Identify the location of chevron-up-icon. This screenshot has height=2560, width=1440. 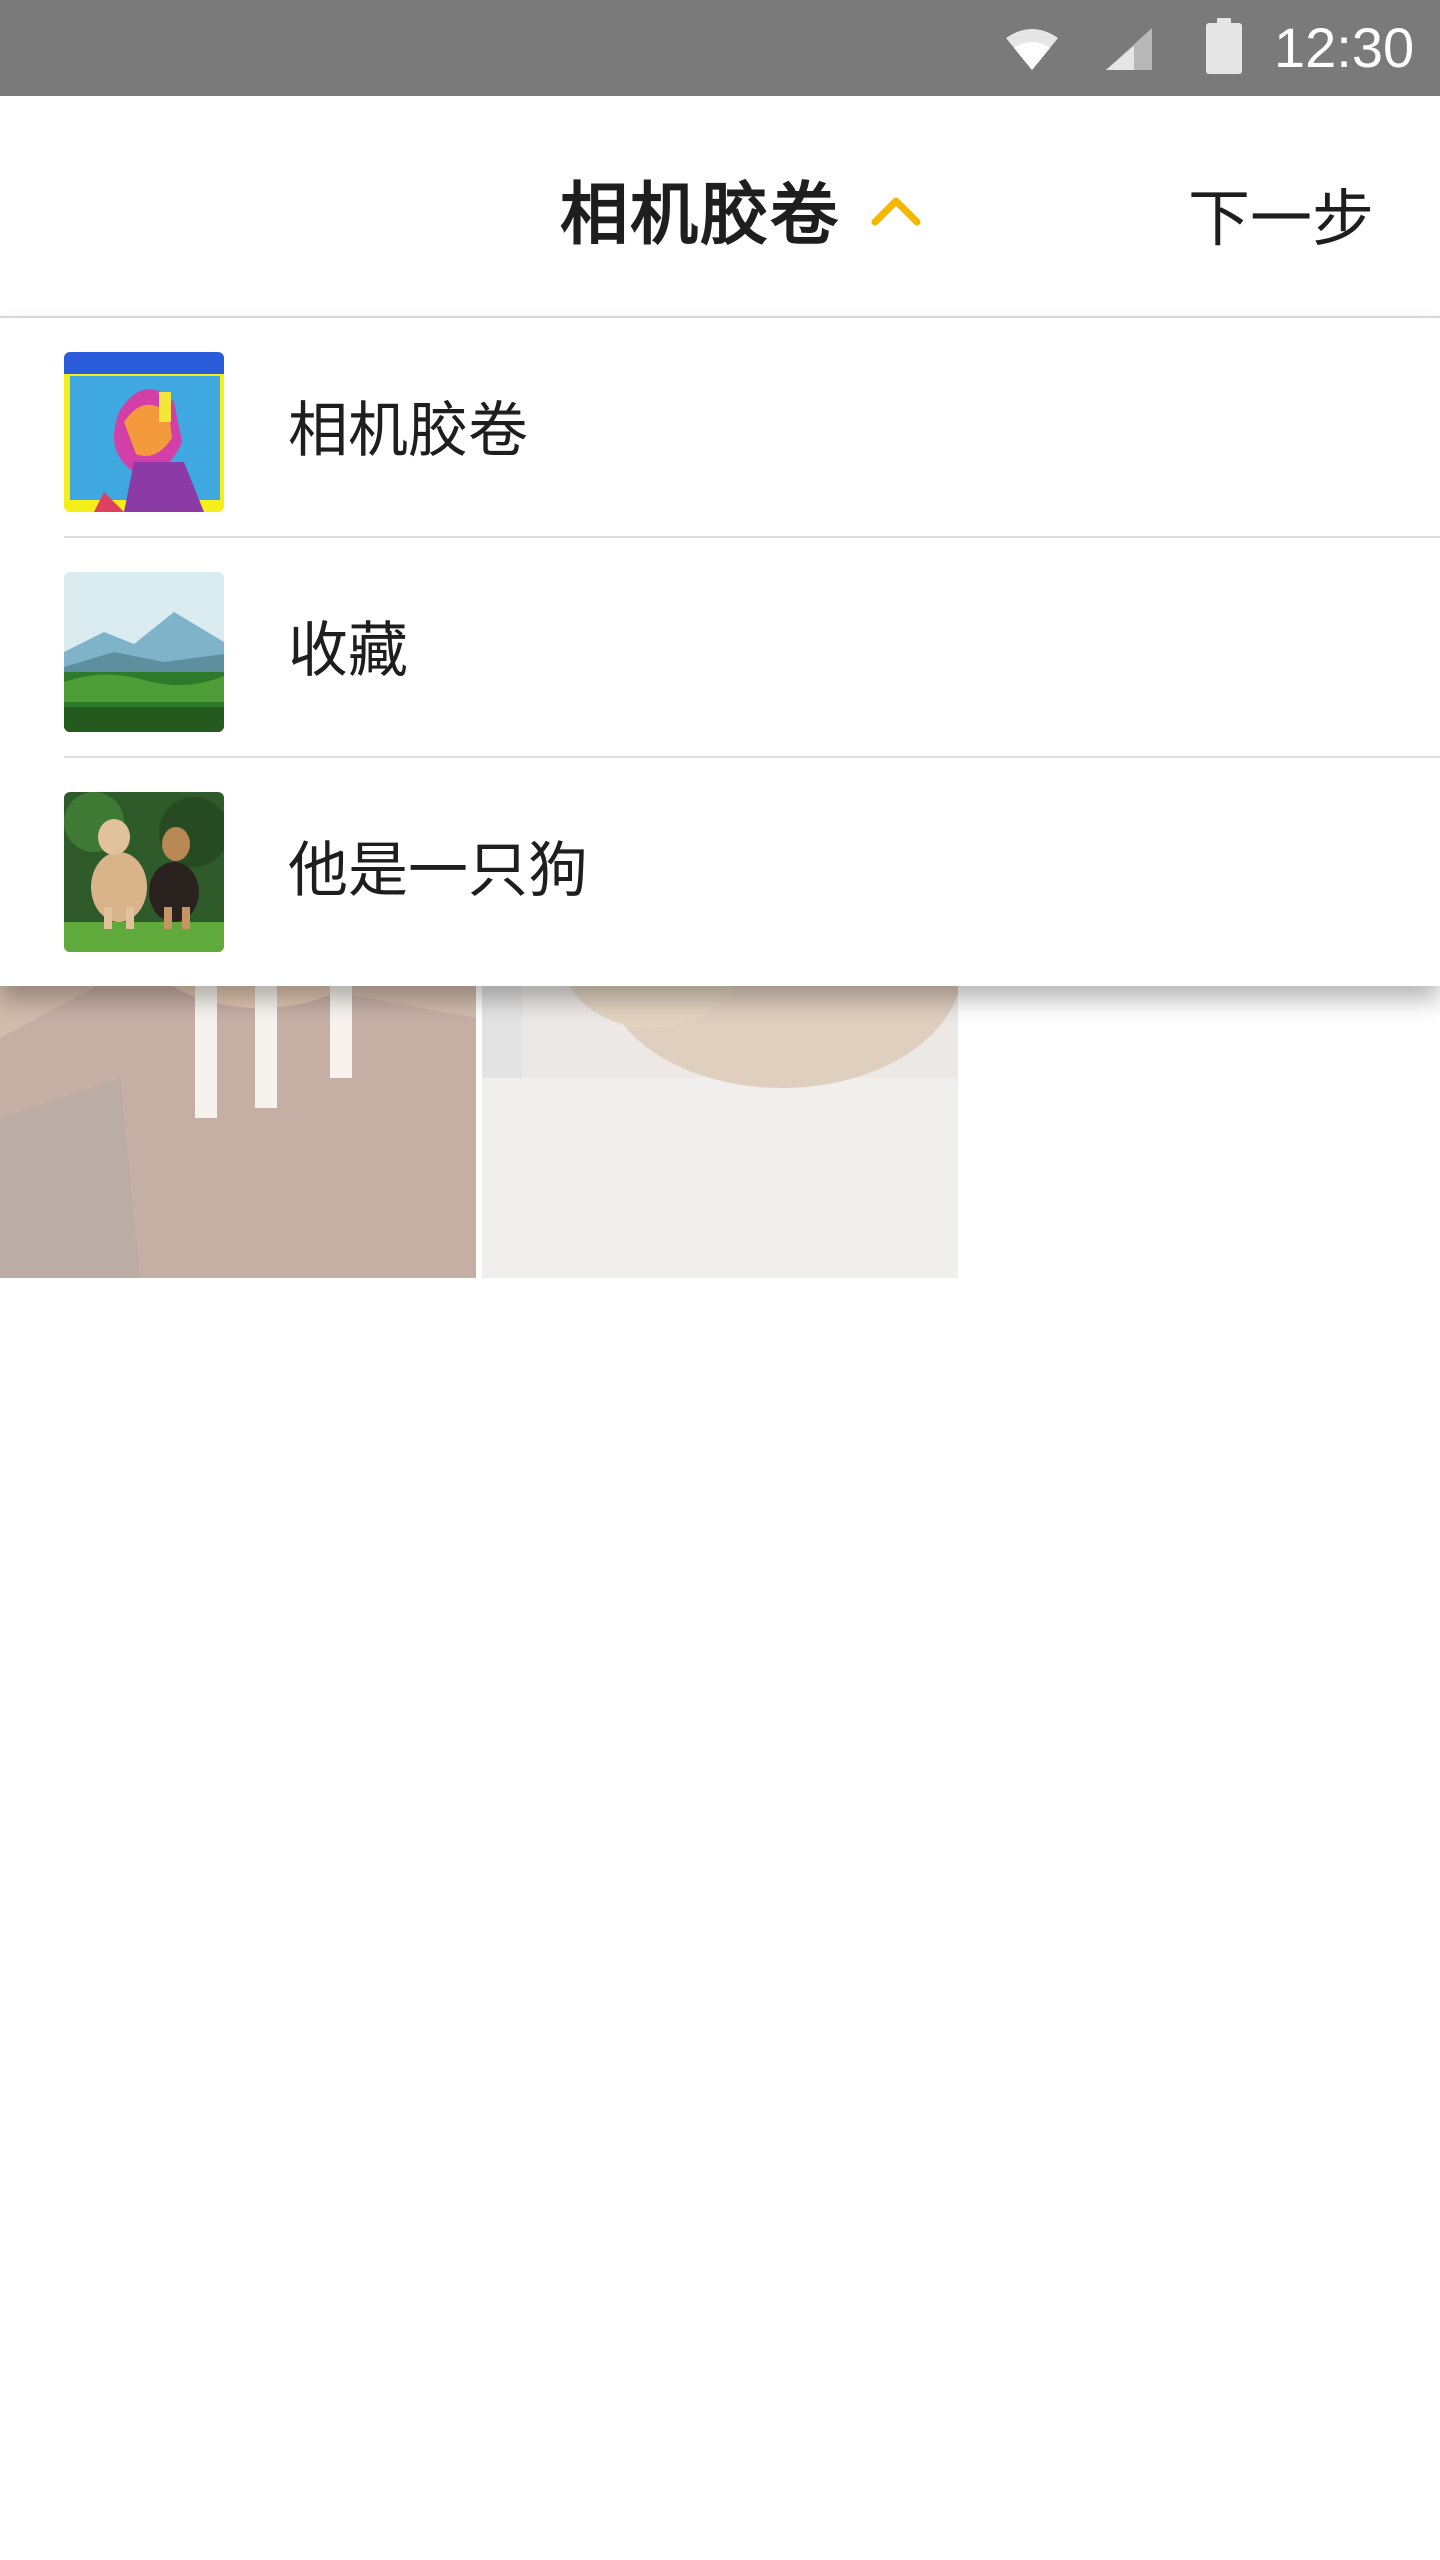
(896, 211).